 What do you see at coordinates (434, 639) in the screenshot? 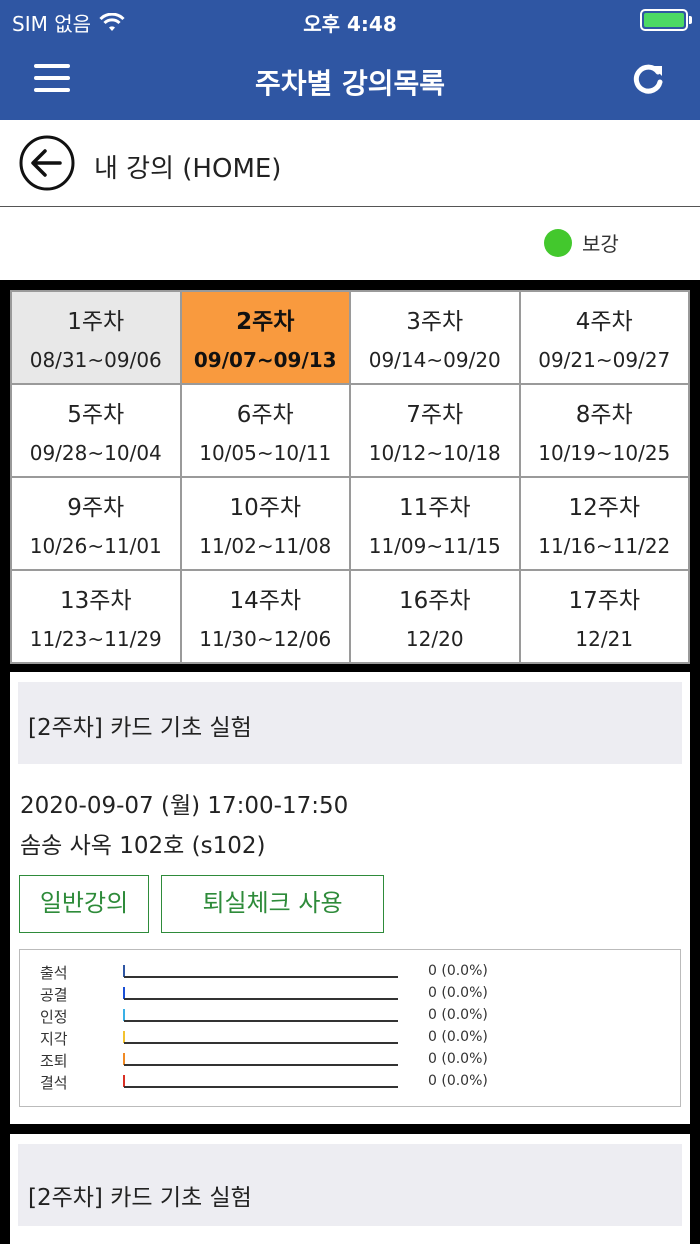
I see `week-dates: 12/20` at bounding box center [434, 639].